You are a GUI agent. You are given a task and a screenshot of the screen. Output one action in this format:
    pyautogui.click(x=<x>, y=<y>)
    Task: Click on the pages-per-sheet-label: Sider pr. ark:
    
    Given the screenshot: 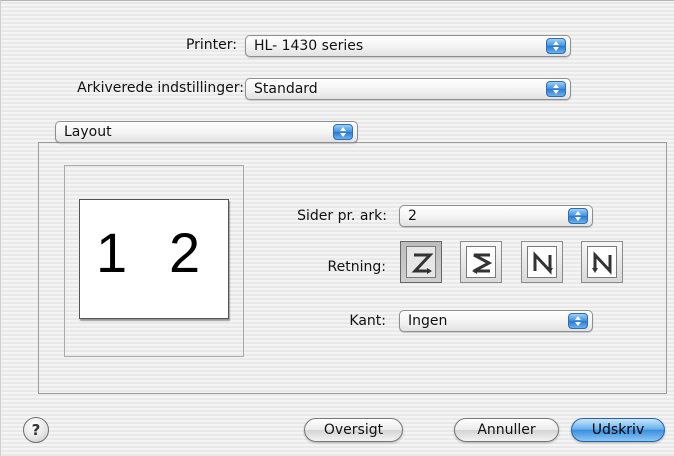 What is the action you would take?
    pyautogui.click(x=342, y=216)
    